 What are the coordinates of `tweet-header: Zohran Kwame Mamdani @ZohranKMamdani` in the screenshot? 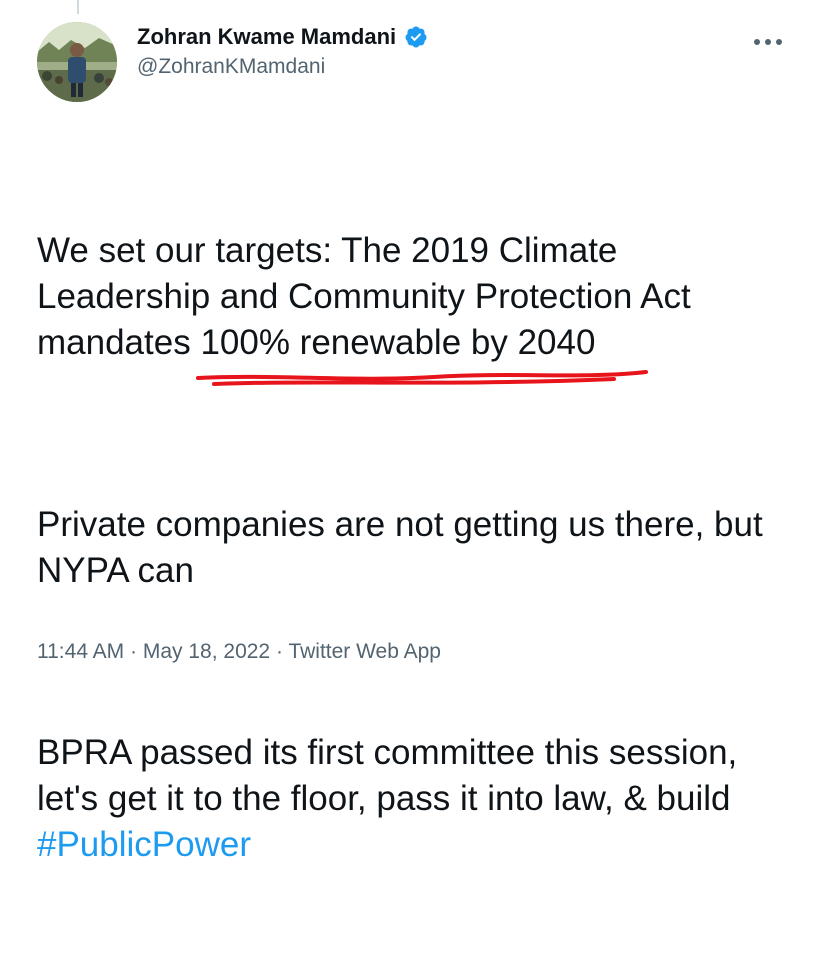 It's located at (462, 51).